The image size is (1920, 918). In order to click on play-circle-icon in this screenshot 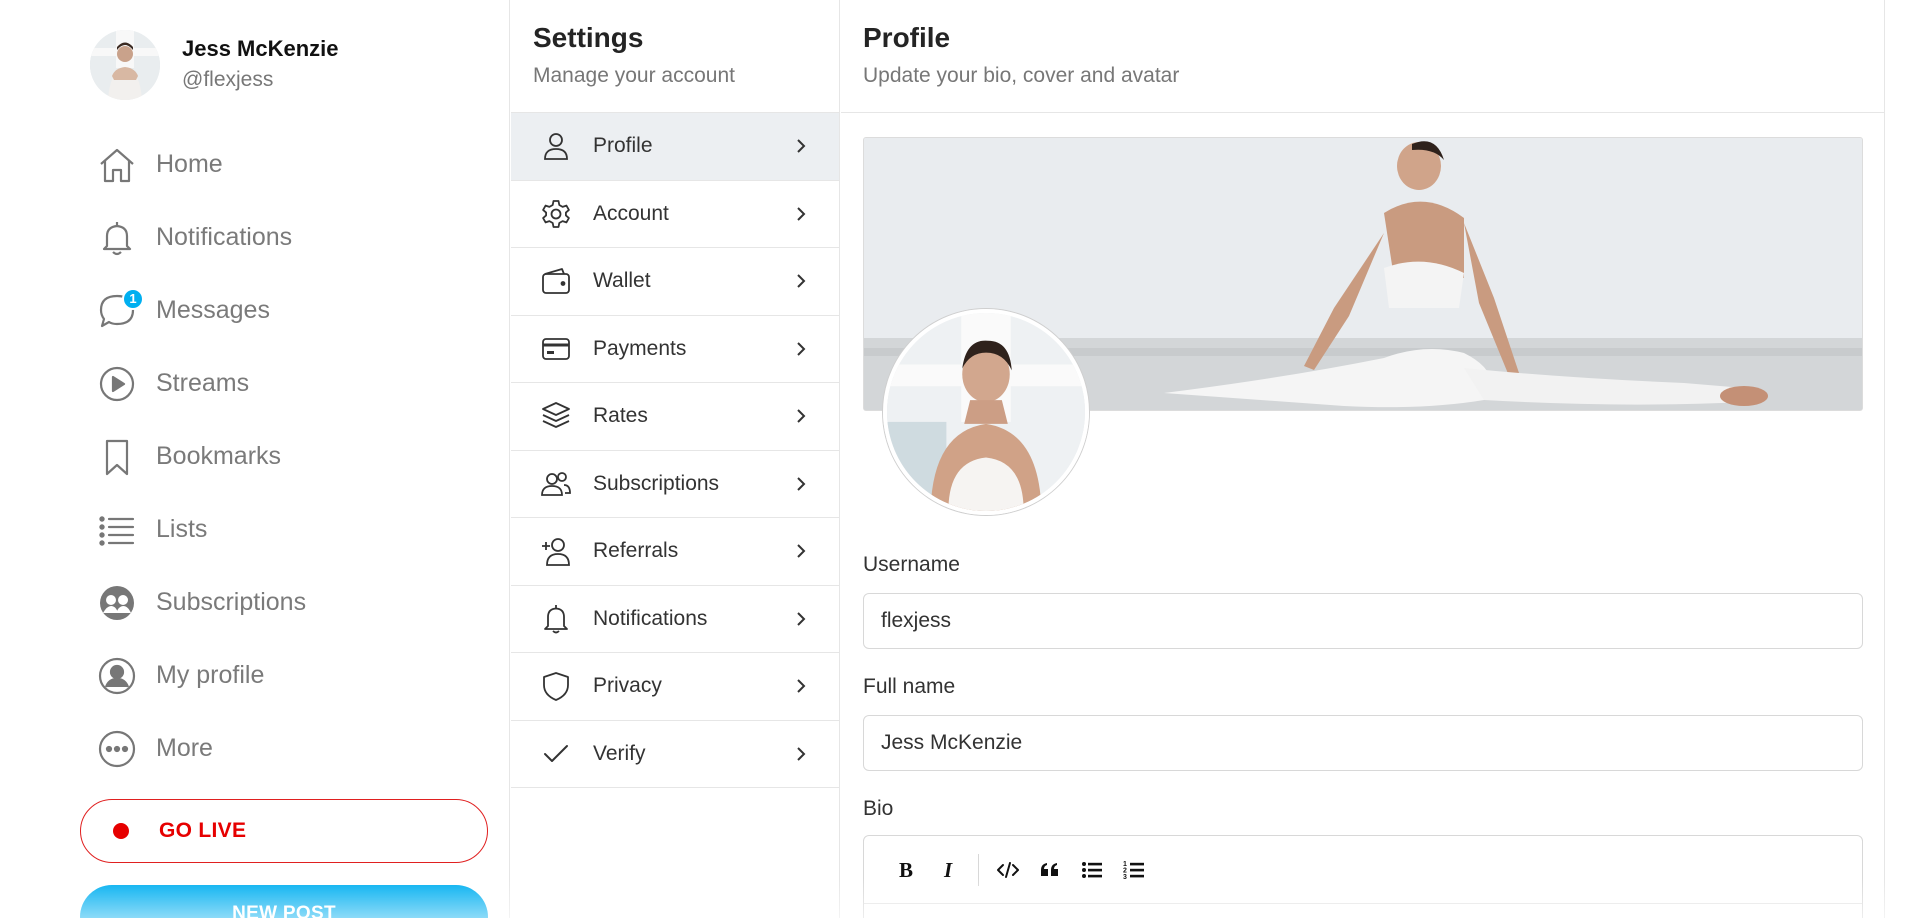, I will do `click(117, 384)`.